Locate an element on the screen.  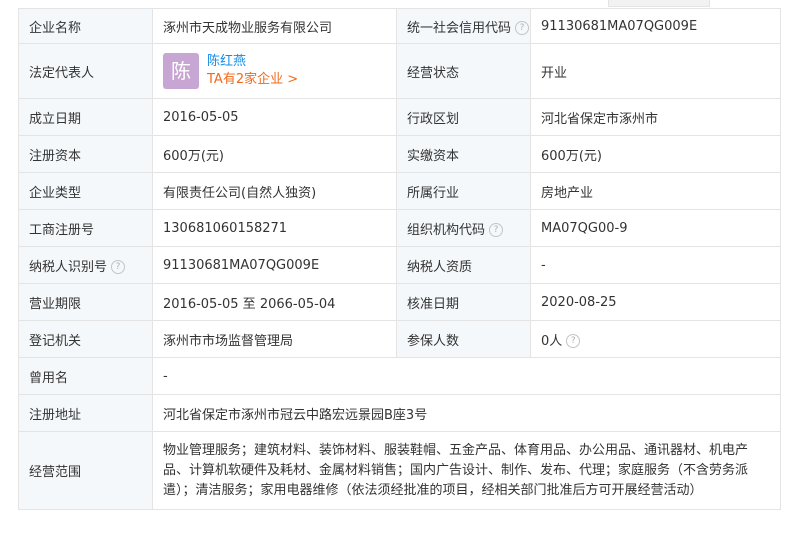
row-address: 注册地址 河北省保定市涿州市冠云中路宏远景园B座3号 is located at coordinates (399, 413).